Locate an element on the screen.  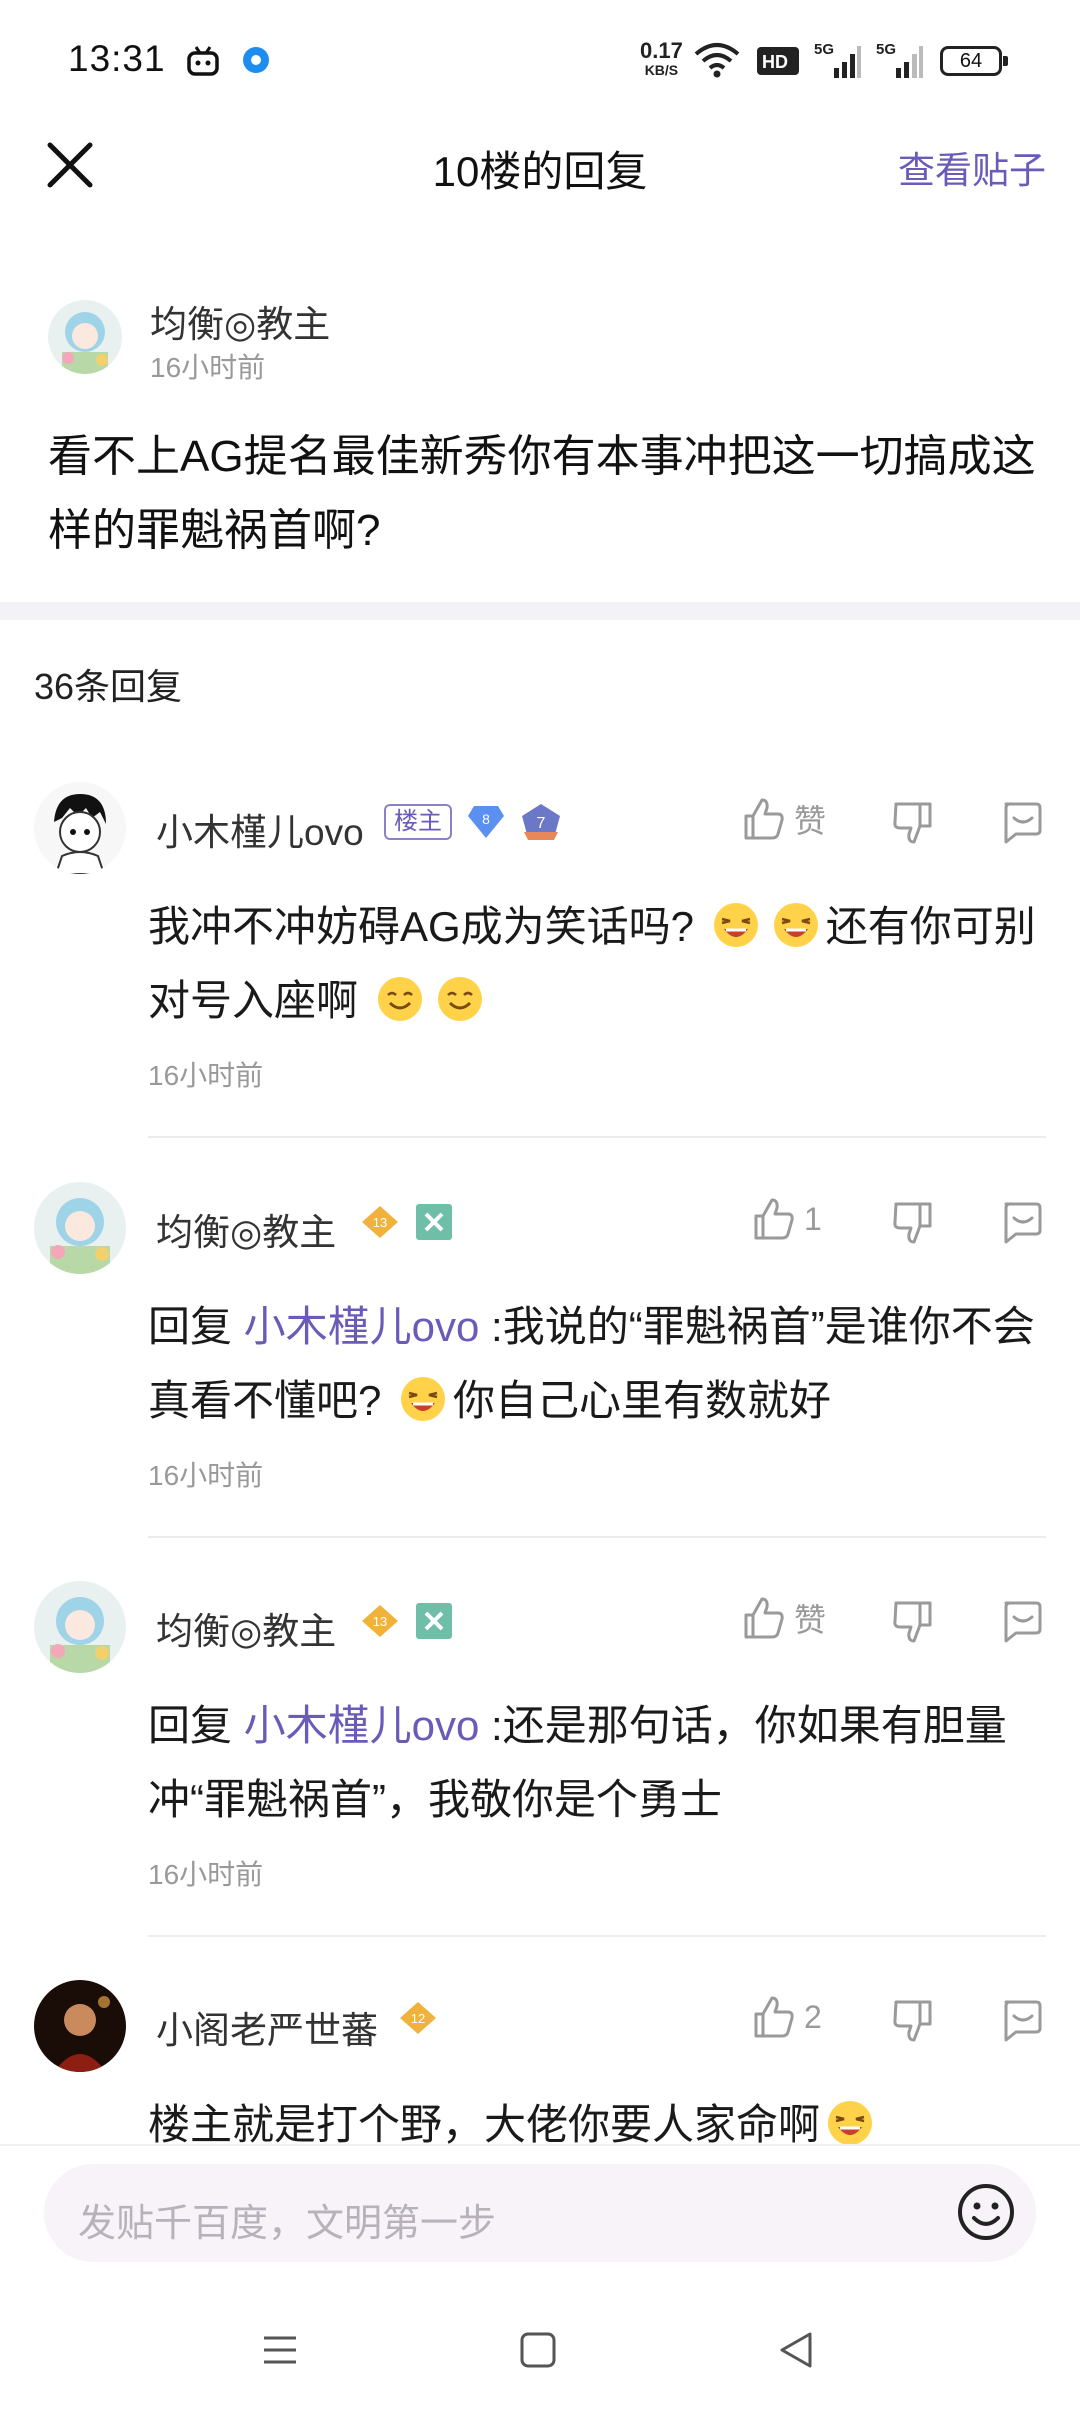
status-bar: 13:31 0.17 KB/S HD 5G 5G 64 is located at coordinates (540, 60).